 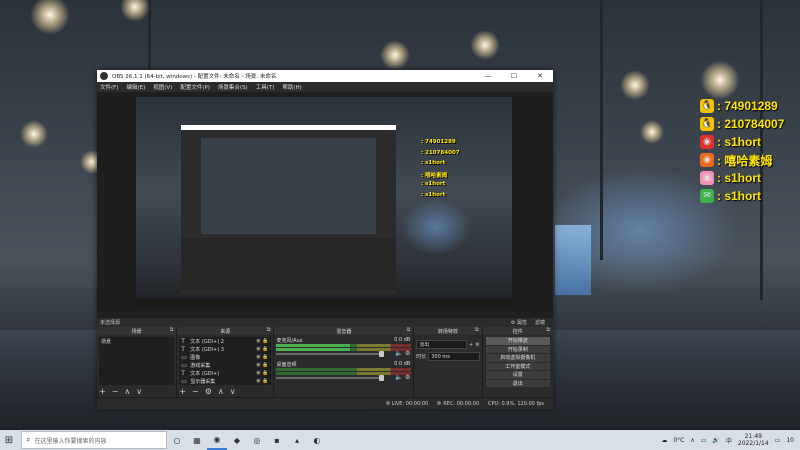 What do you see at coordinates (516, 403) in the screenshot?
I see `cpu-status: CPU: 0.9%, 120.00 fps` at bounding box center [516, 403].